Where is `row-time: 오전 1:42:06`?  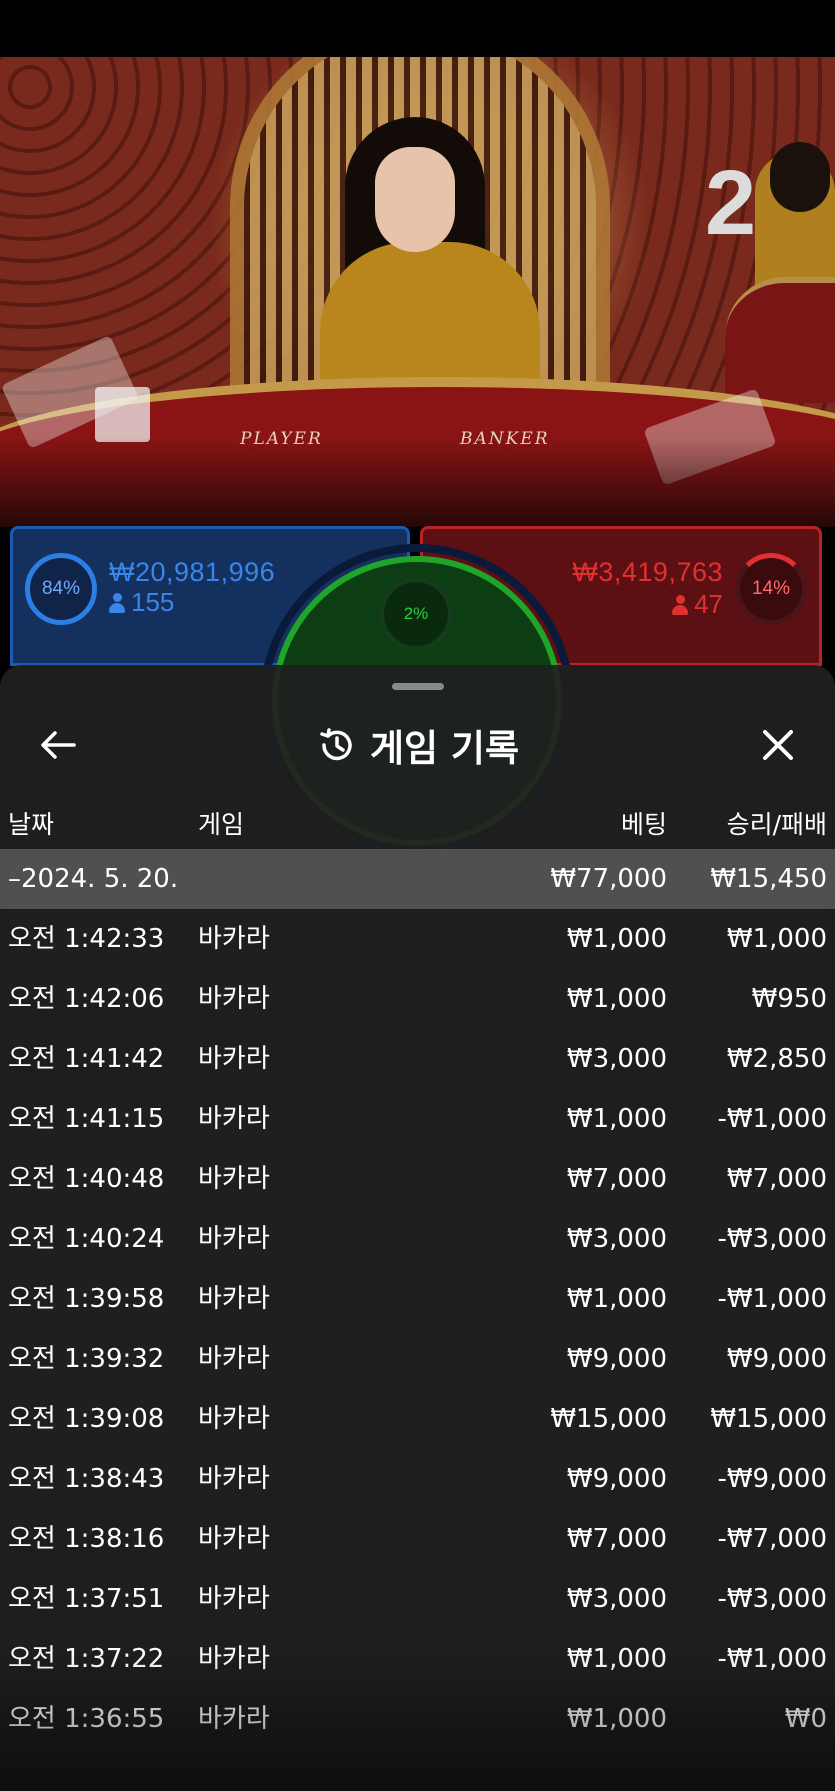 row-time: 오전 1:42:06 is located at coordinates (86, 999).